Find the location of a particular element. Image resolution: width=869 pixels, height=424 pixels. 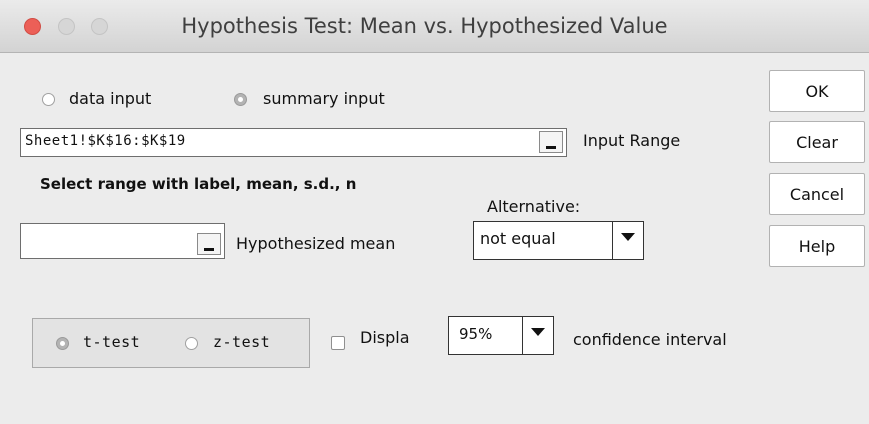

confidence-selected: 95% is located at coordinates (476, 334).